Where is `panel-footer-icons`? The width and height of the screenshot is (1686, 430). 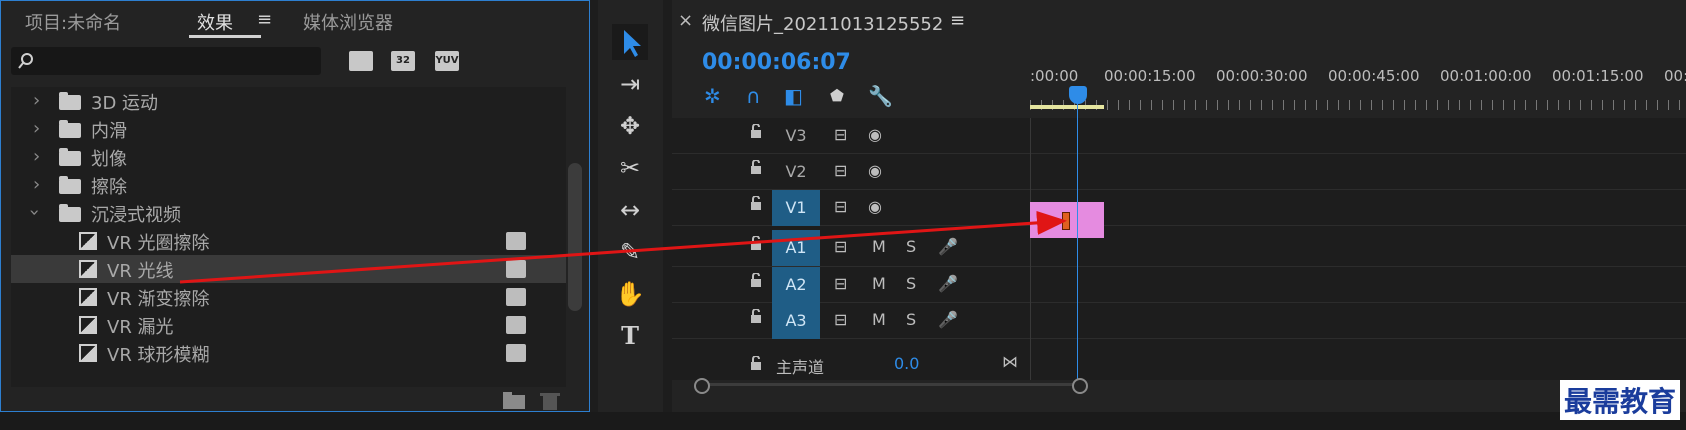 panel-footer-icons is located at coordinates (531, 401).